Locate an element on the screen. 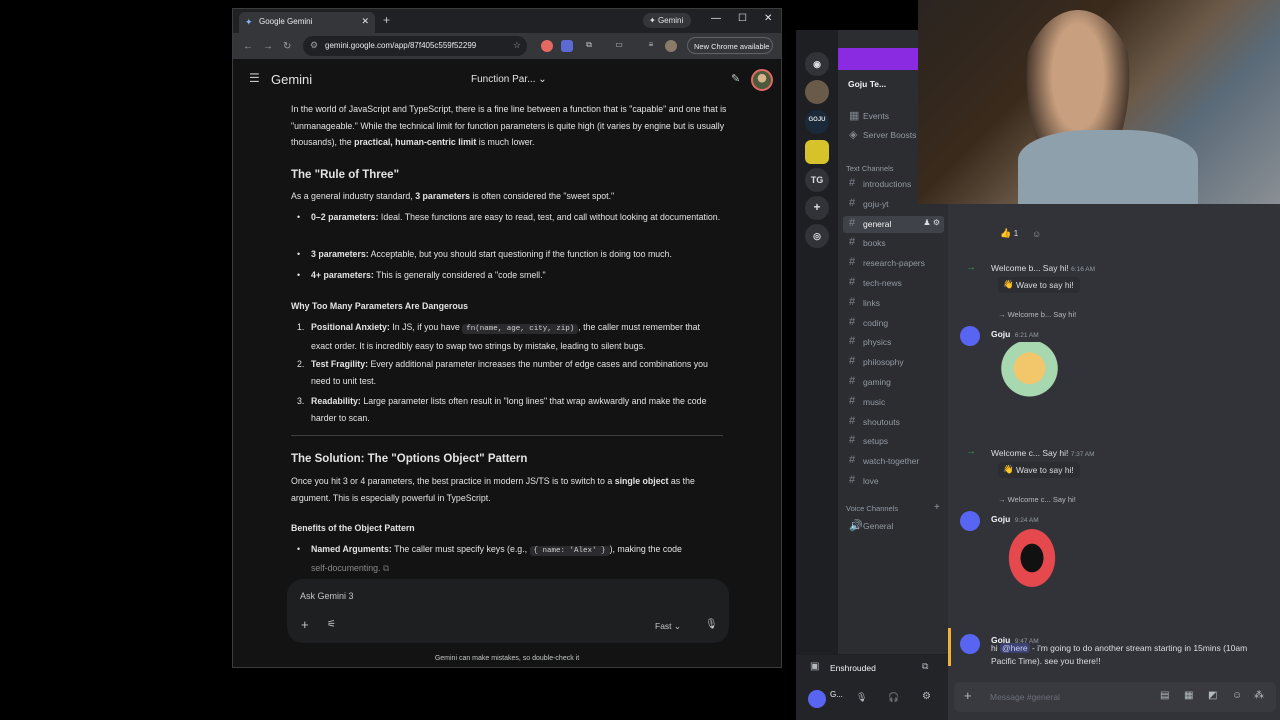  message-input-box: + Message #general ▤ ▦ ◩ ☺ ⁂ is located at coordinates (1115, 697).